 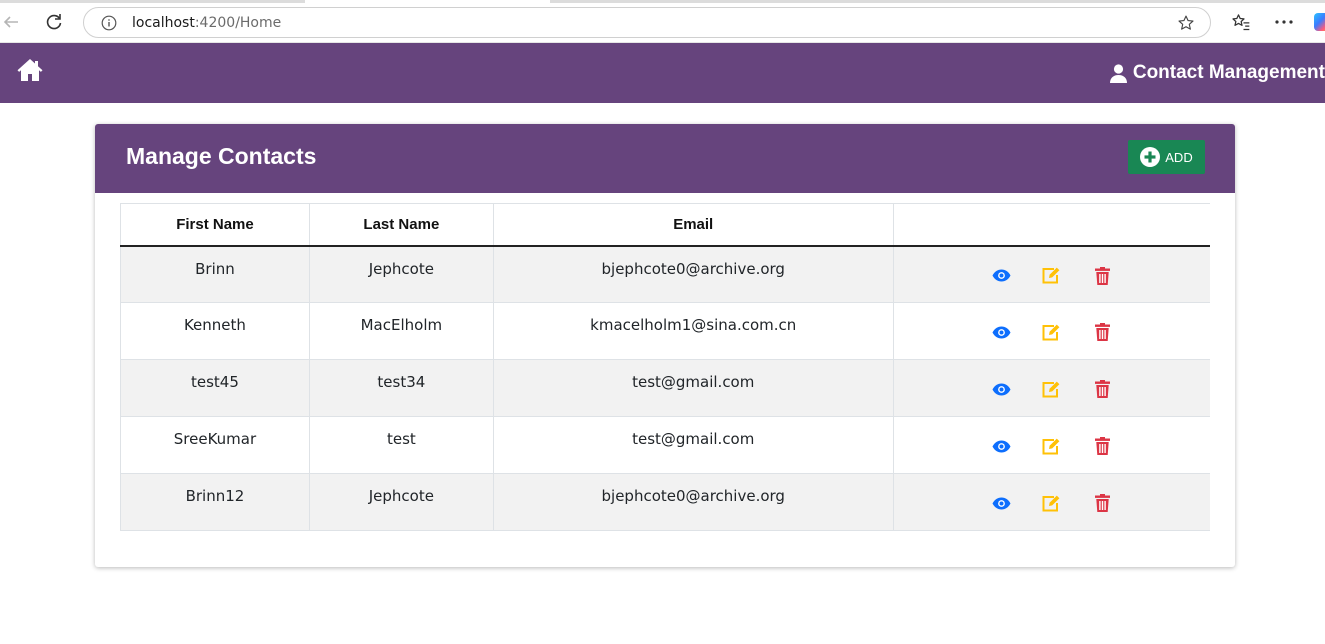 I want to click on app-navbar: Contact Management, so click(x=662, y=73).